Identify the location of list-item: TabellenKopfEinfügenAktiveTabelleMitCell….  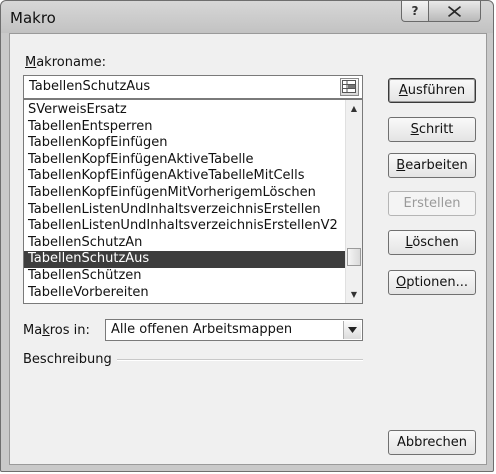
(185, 176).